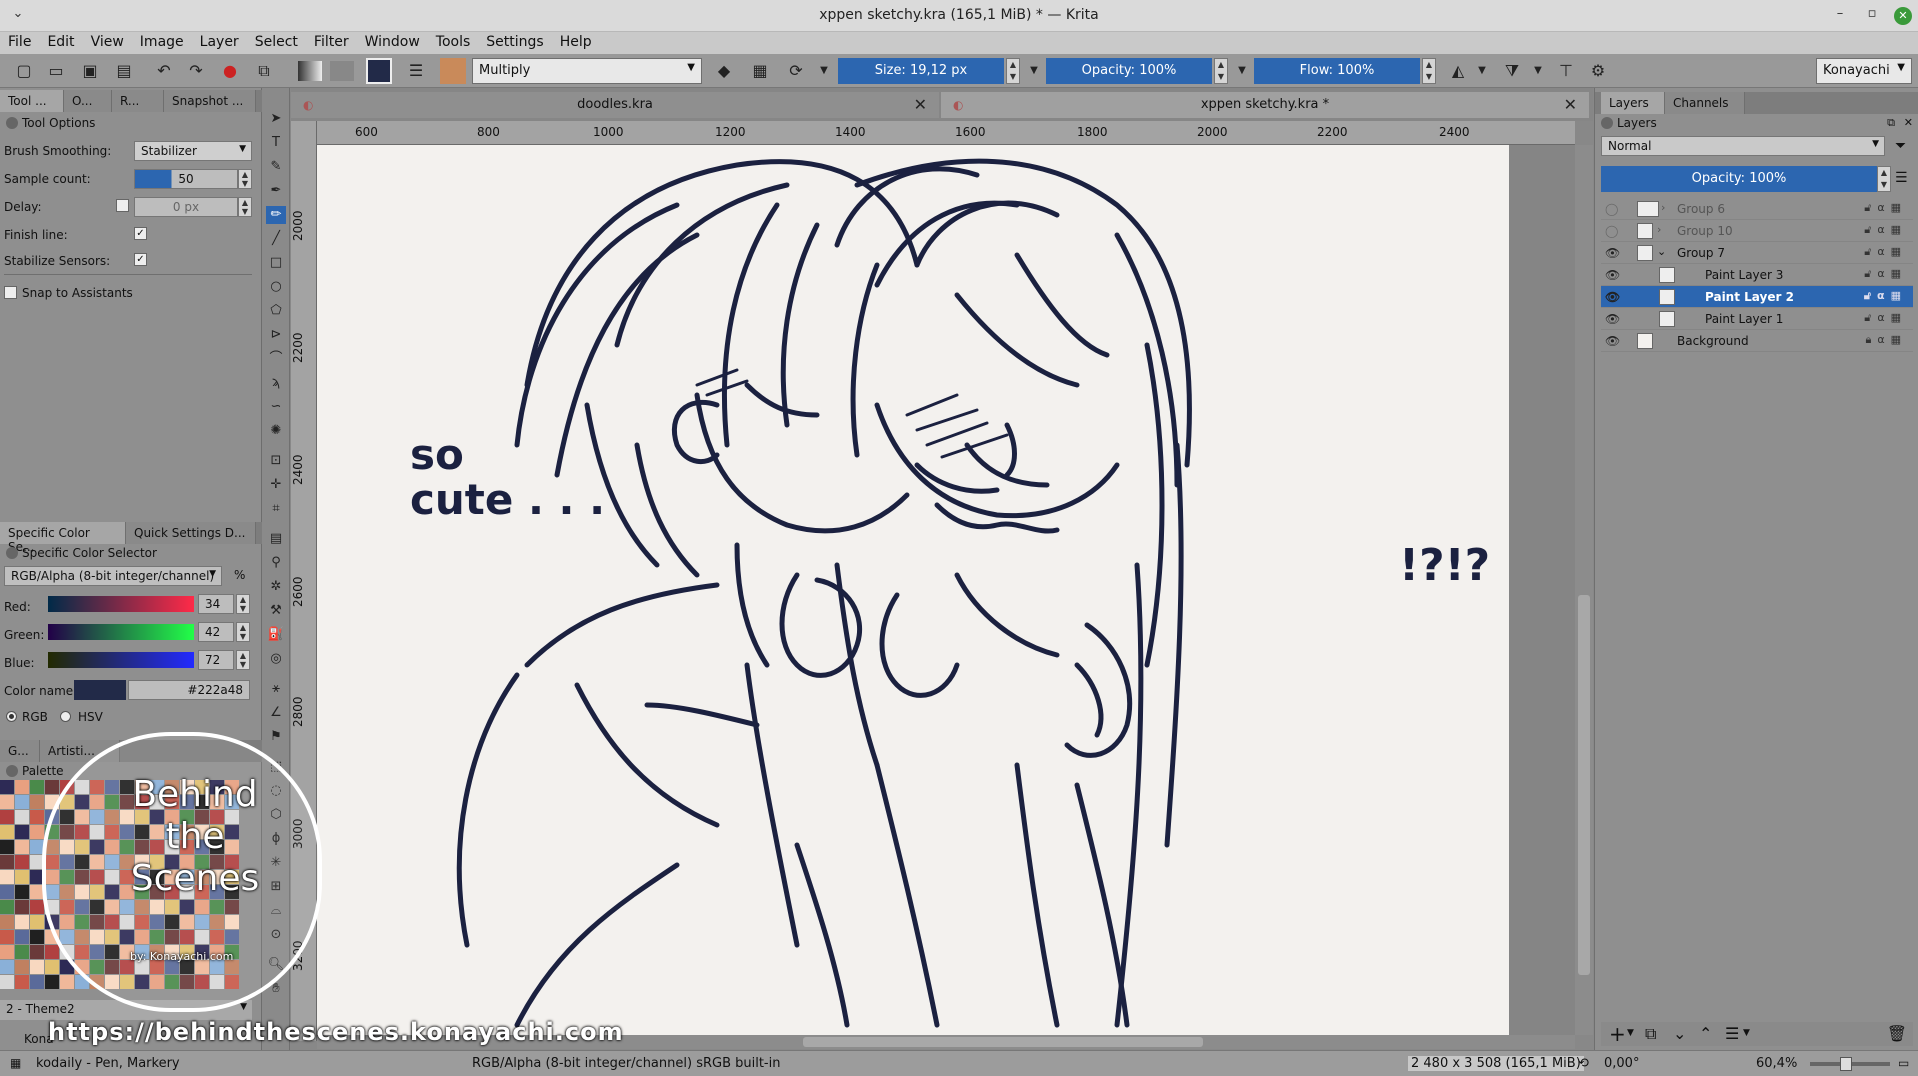 The height and width of the screenshot is (1076, 1918). I want to click on text-tool-icon: T, so click(276, 143).